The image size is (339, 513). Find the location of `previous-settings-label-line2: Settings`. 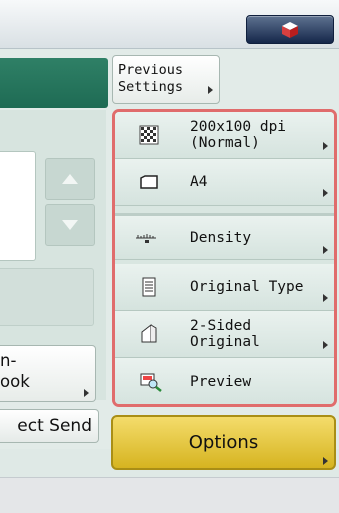

previous-settings-label-line2: Settings is located at coordinates (151, 87).